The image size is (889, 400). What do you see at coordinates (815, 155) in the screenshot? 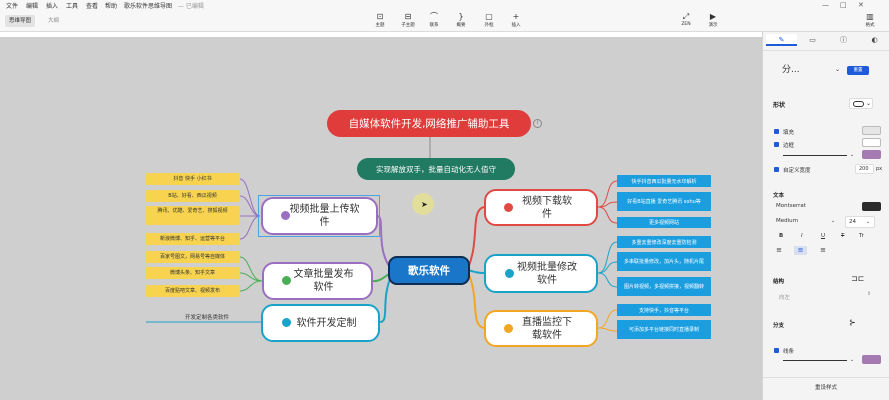
I see `border-line-preview` at bounding box center [815, 155].